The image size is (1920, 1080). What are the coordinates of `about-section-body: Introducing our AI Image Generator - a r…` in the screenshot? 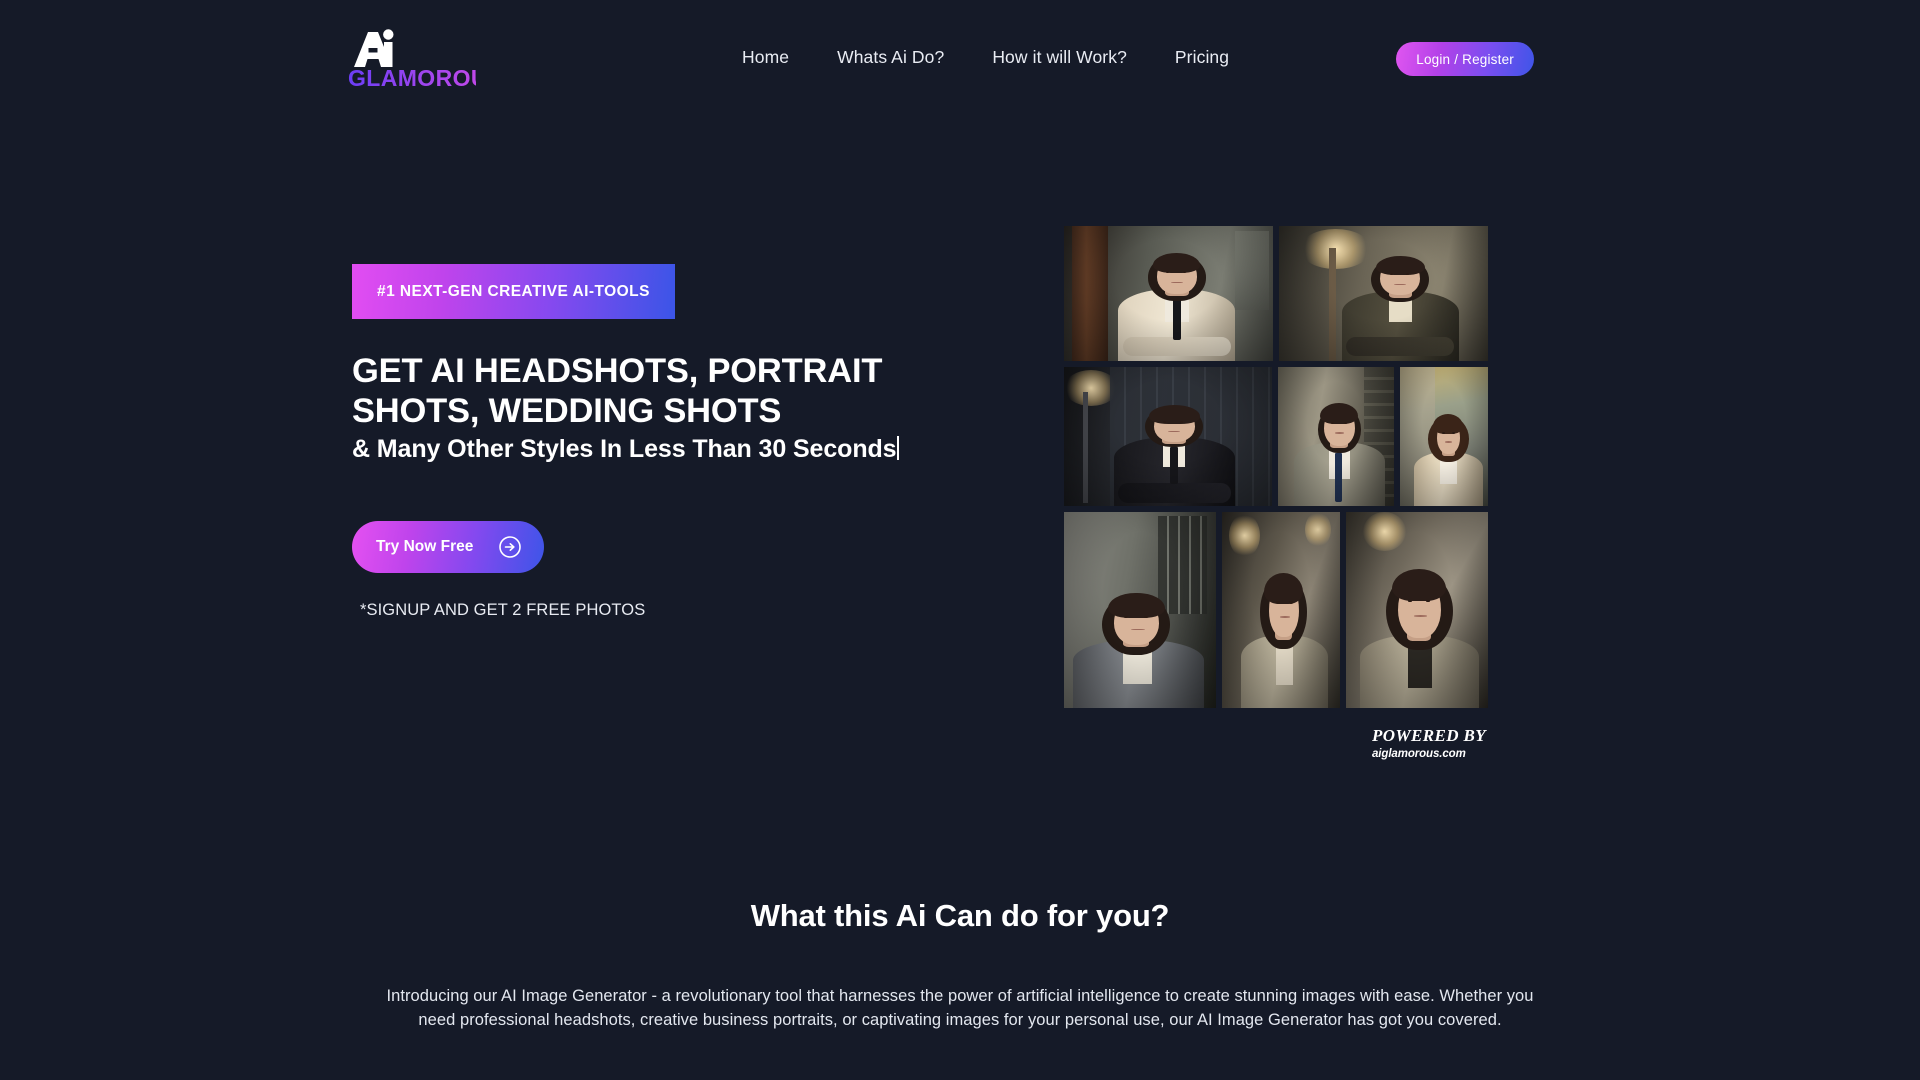 It's located at (960, 1008).